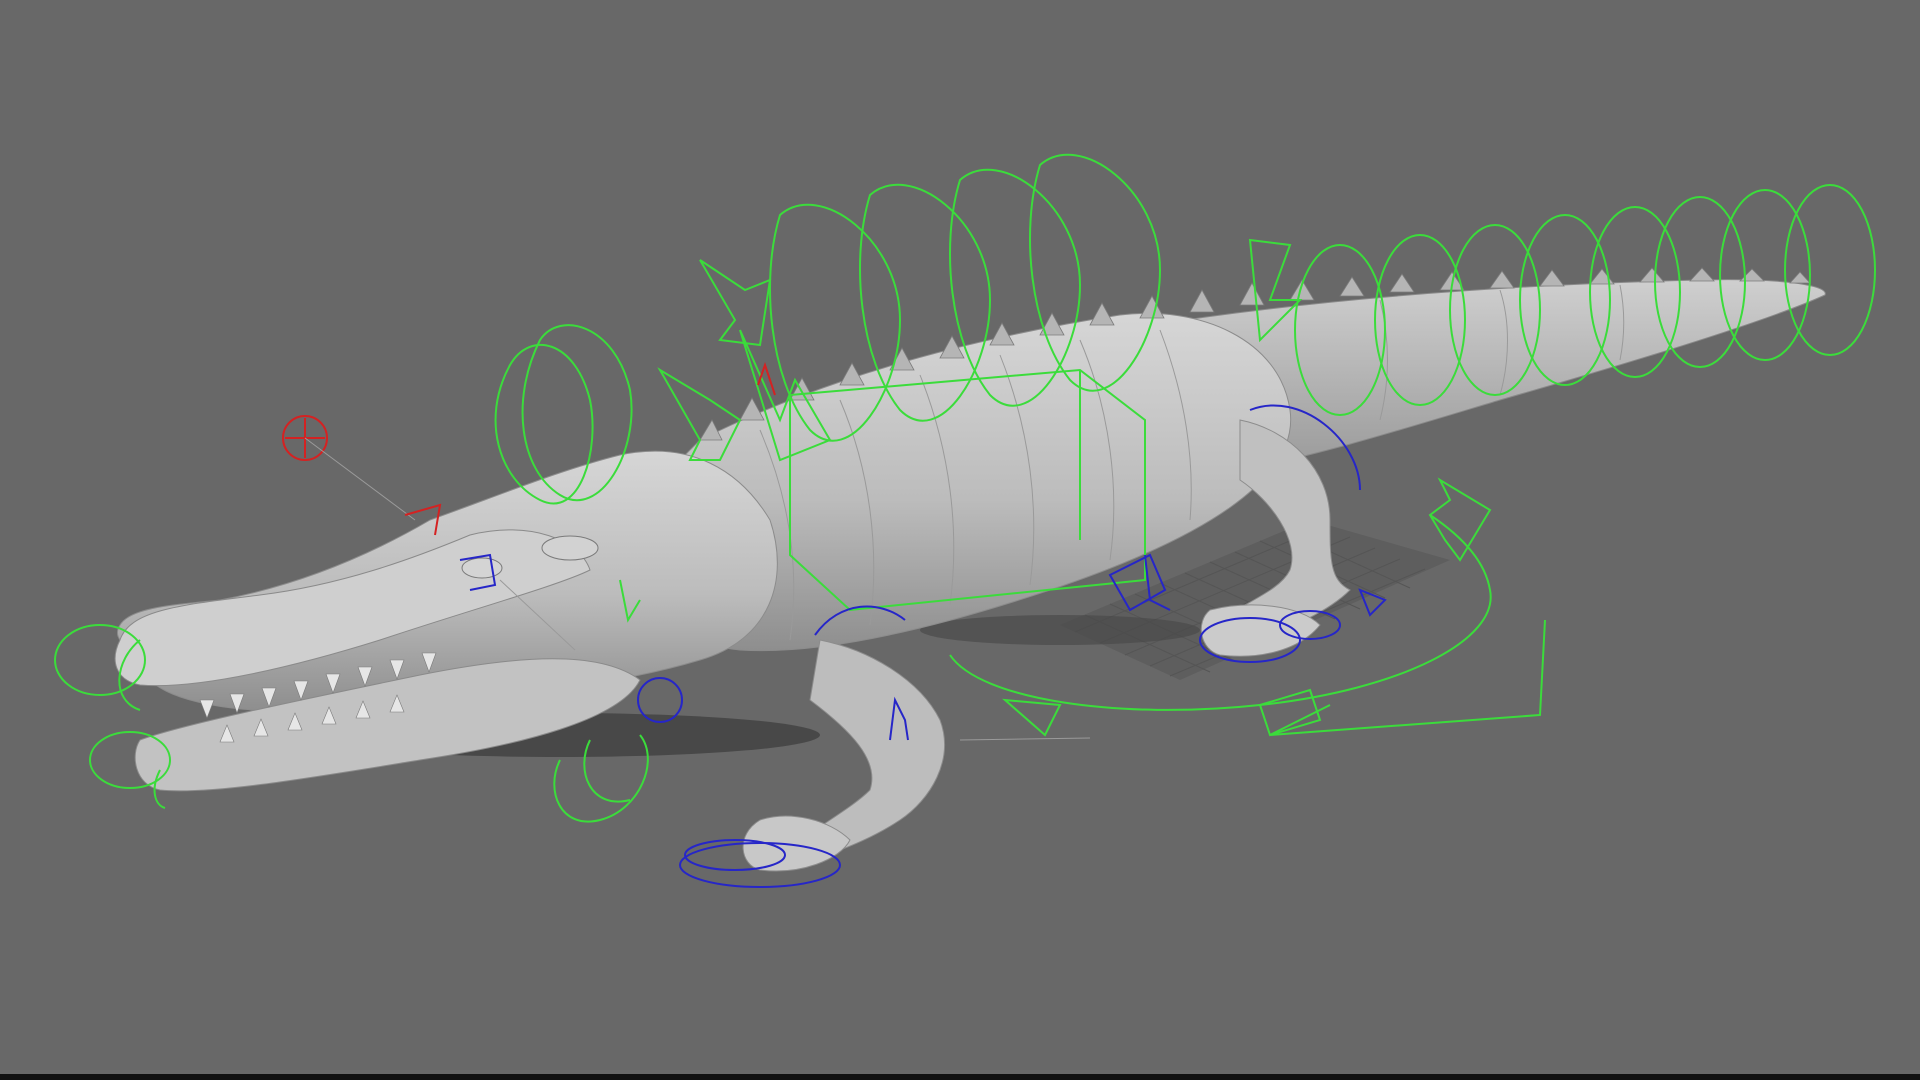  I want to click on viewport-bottom-edge, so click(960, 1077).